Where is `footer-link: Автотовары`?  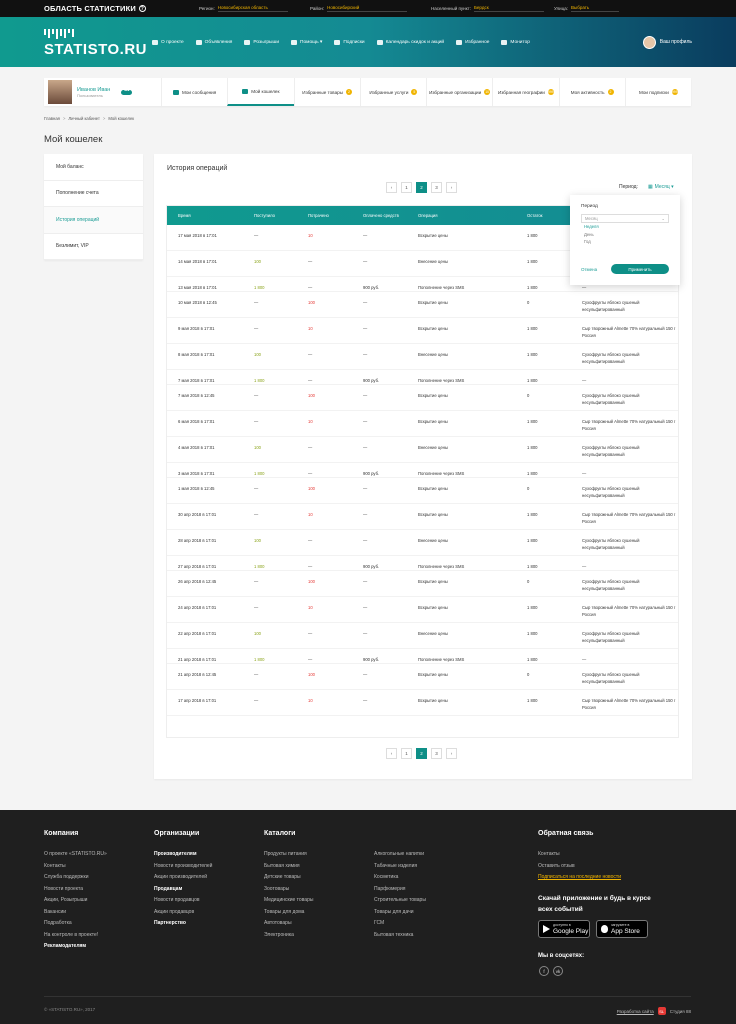 footer-link: Автотовары is located at coordinates (288, 924).